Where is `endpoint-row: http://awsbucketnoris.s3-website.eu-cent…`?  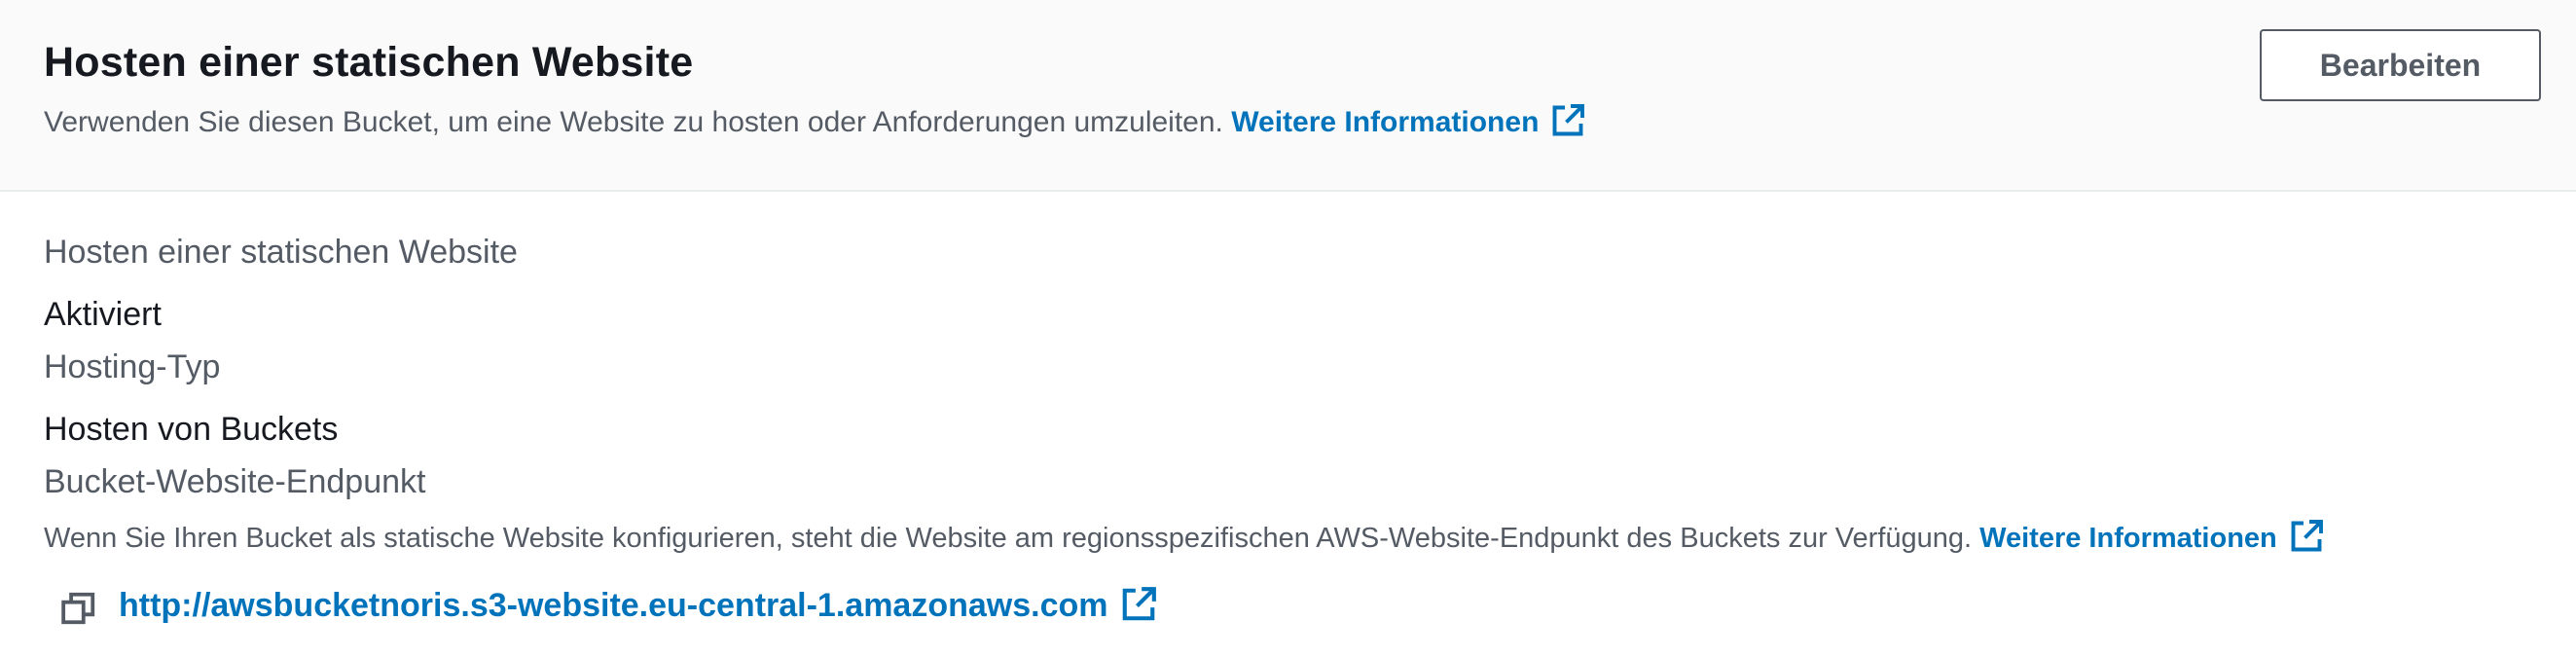 endpoint-row: http://awsbucketnoris.s3-website.eu-cent… is located at coordinates (608, 609).